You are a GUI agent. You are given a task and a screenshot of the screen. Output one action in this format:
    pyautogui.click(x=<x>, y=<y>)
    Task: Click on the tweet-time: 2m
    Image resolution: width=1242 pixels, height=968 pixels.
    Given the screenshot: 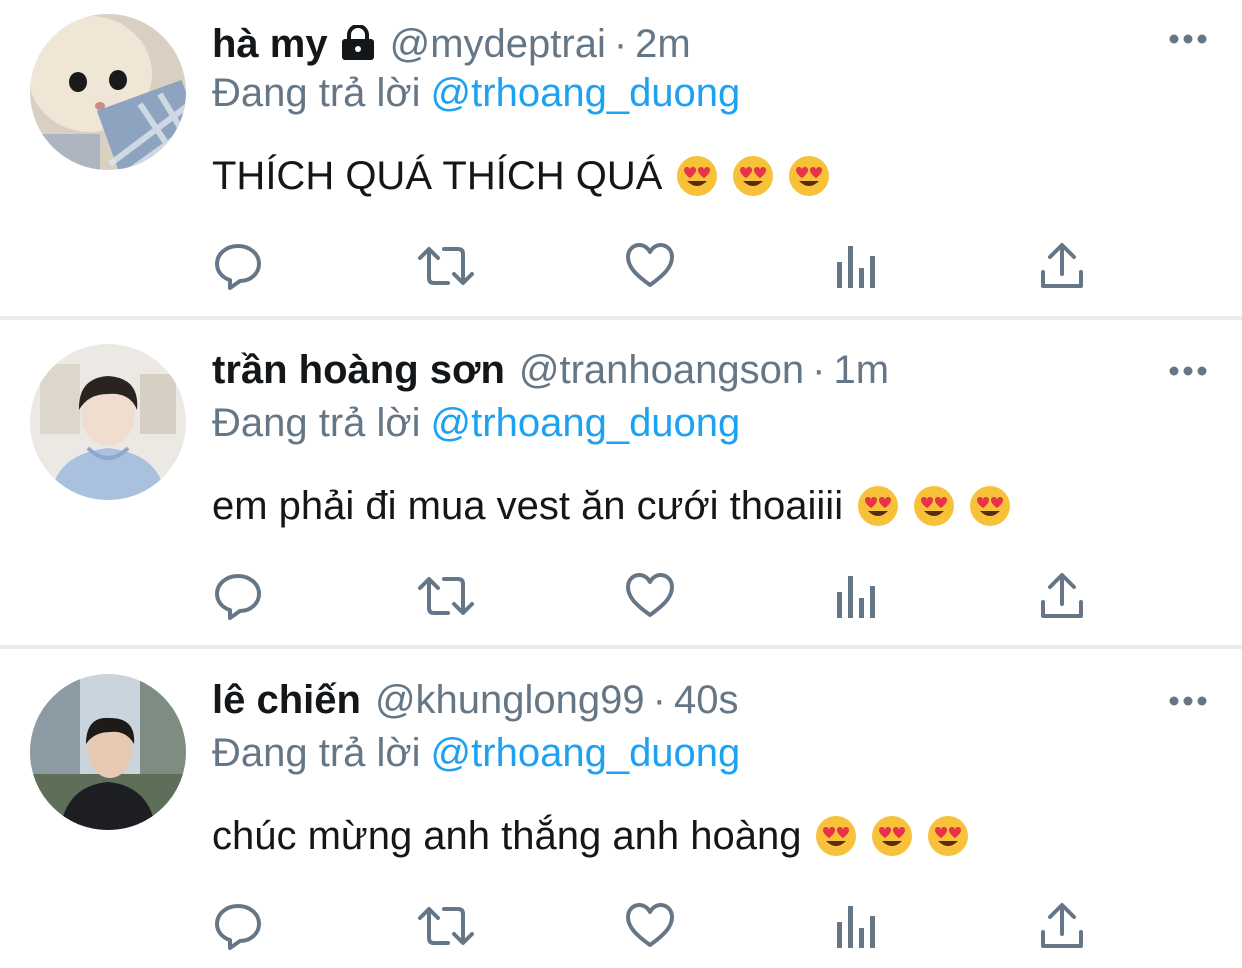 What is the action you would take?
    pyautogui.click(x=663, y=44)
    